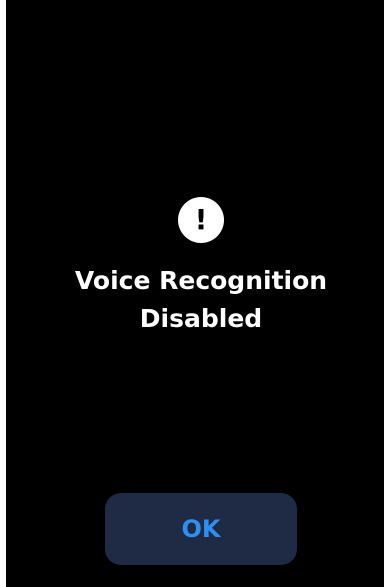  What do you see at coordinates (201, 280) in the screenshot?
I see `alert-title-line1: Voice Recognition` at bounding box center [201, 280].